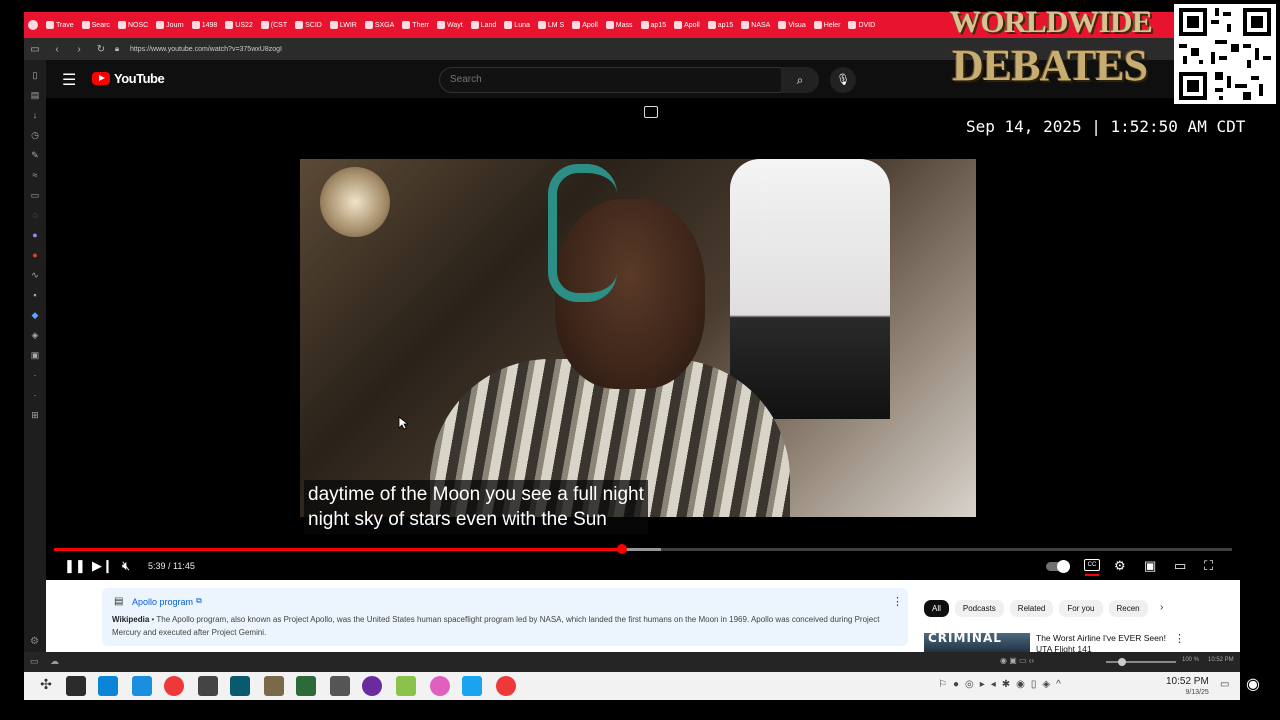  Describe the element at coordinates (1002, 684) in the screenshot. I see `system-tray-icons: ⚐●◎▸◂✱◉▯◈^` at that location.